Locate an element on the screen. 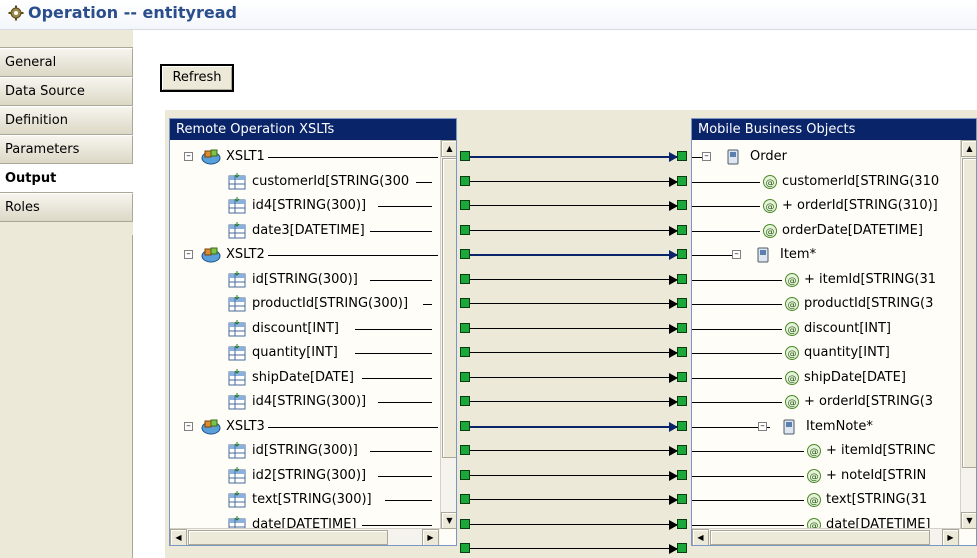 This screenshot has width=977, height=558. nav-item-output: Output is located at coordinates (66, 178).